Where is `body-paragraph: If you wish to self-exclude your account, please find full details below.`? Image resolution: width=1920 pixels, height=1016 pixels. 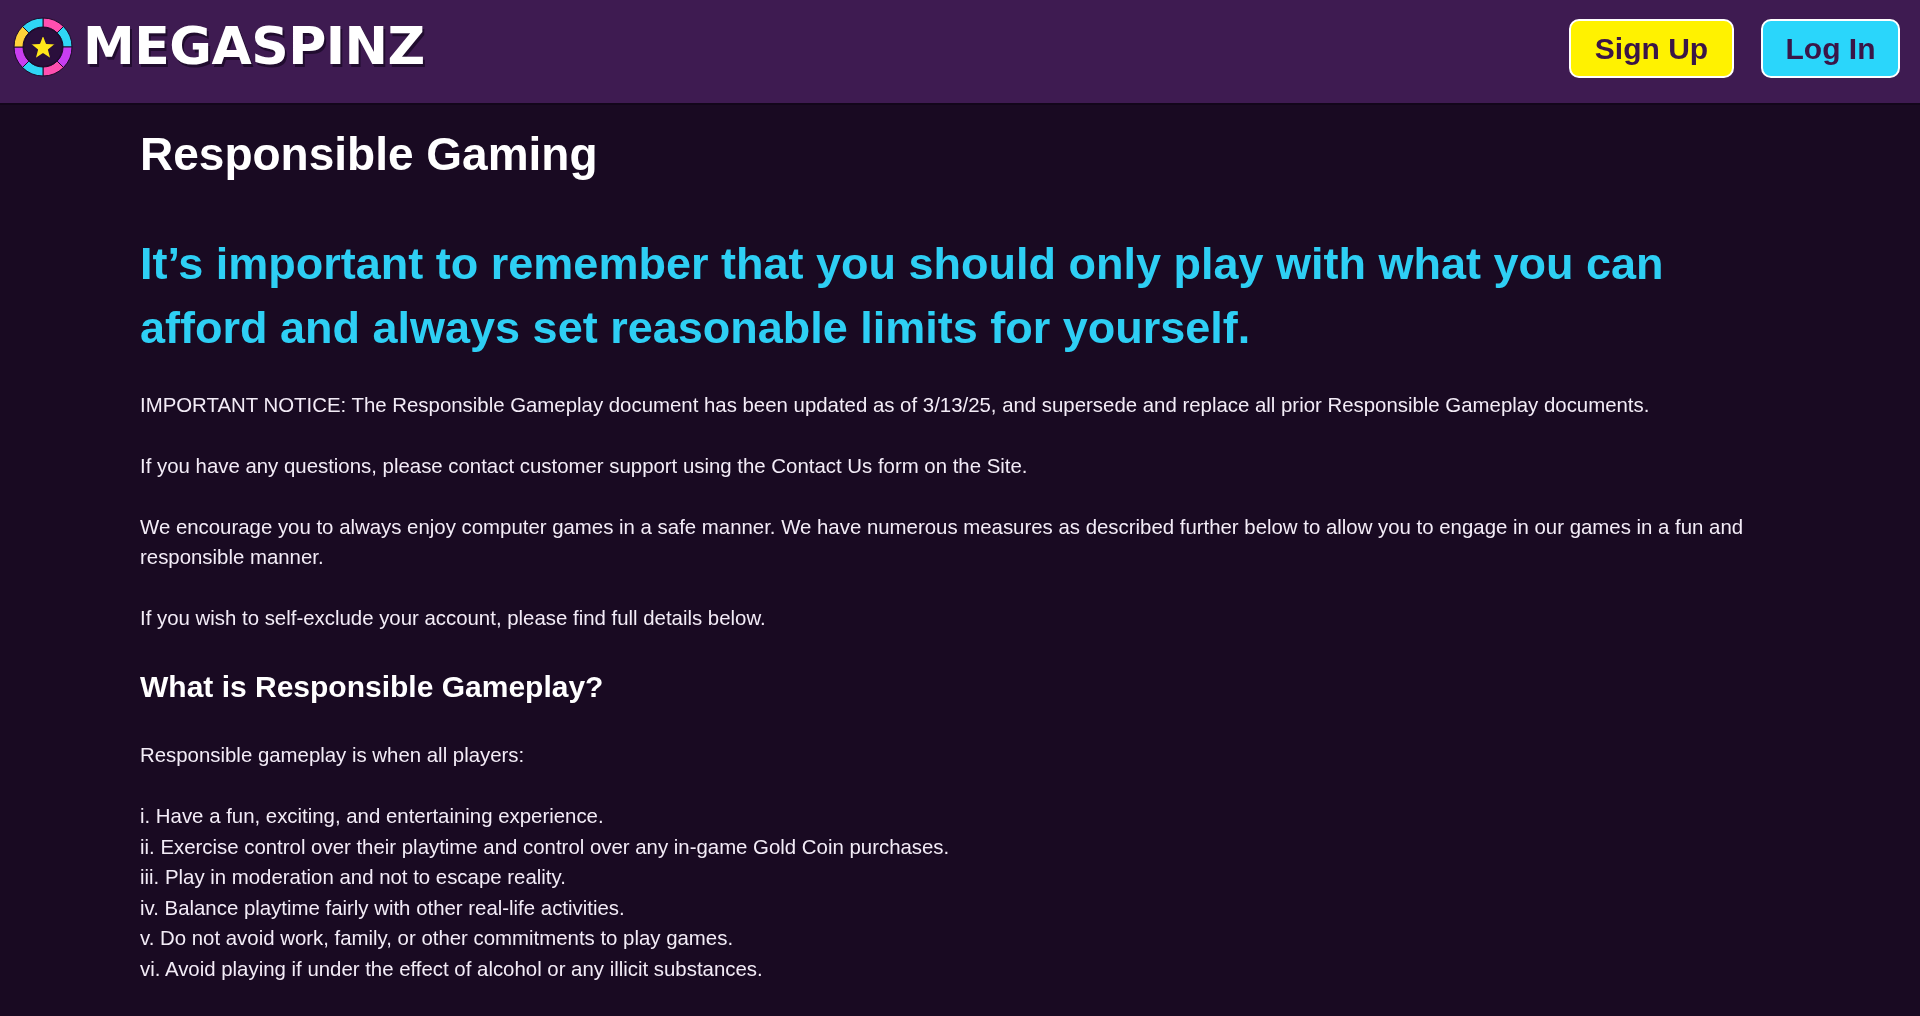
body-paragraph: If you wish to self-exclude your account, please find full details below. is located at coordinates (453, 618).